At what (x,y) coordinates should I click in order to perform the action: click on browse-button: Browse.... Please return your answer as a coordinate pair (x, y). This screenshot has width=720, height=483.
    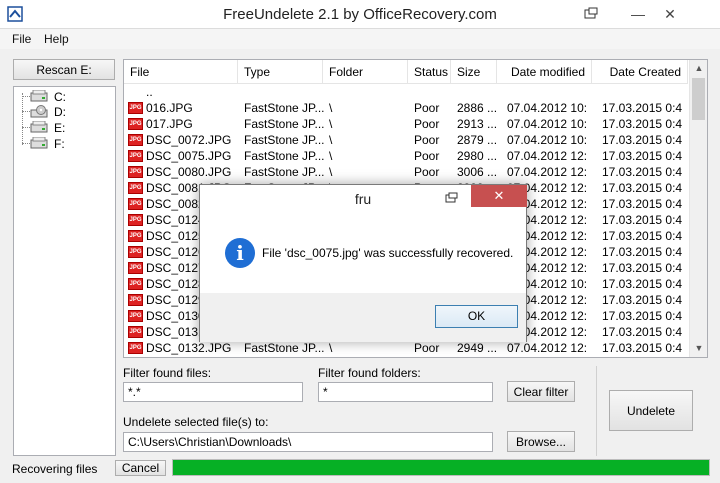
    Looking at the image, I should click on (541, 441).